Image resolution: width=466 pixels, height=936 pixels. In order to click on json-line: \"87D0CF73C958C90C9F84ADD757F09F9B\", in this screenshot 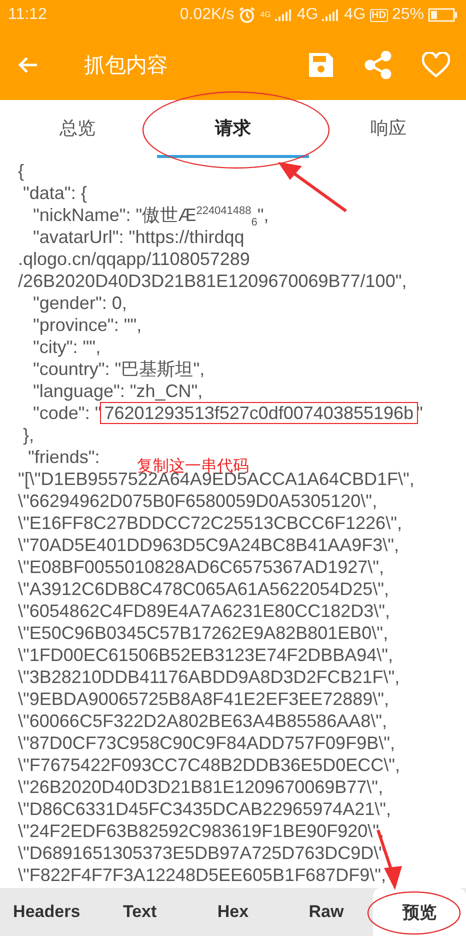, I will do `click(206, 743)`.